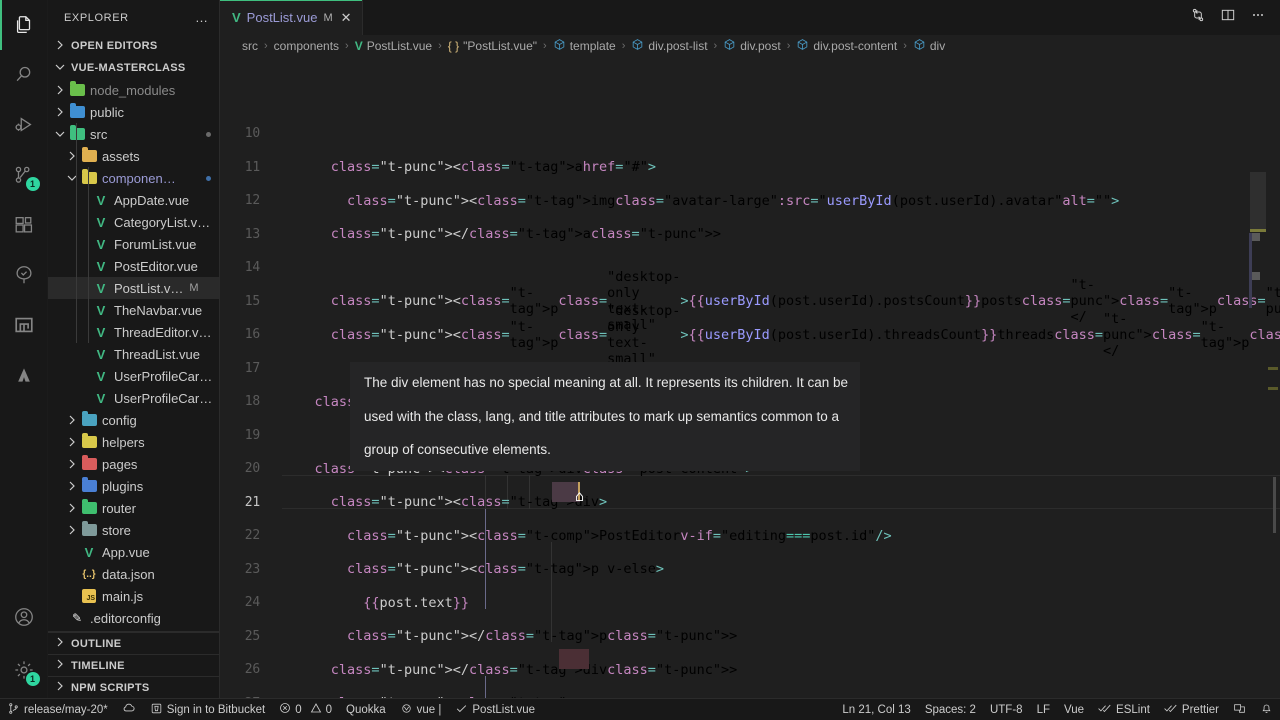  I want to click on activity-search, so click(24, 75).